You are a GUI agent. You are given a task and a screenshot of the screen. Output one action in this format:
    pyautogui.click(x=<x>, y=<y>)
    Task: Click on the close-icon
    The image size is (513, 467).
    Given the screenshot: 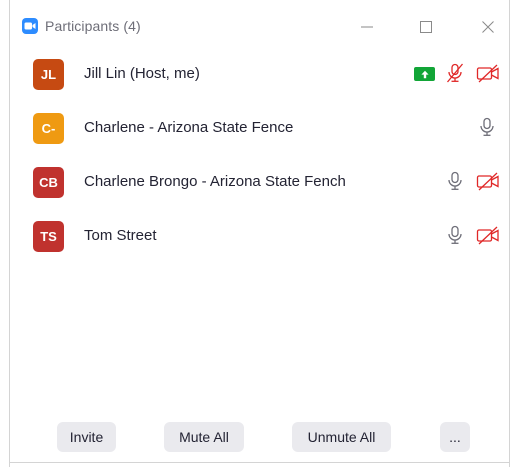 What is the action you would take?
    pyautogui.click(x=488, y=27)
    